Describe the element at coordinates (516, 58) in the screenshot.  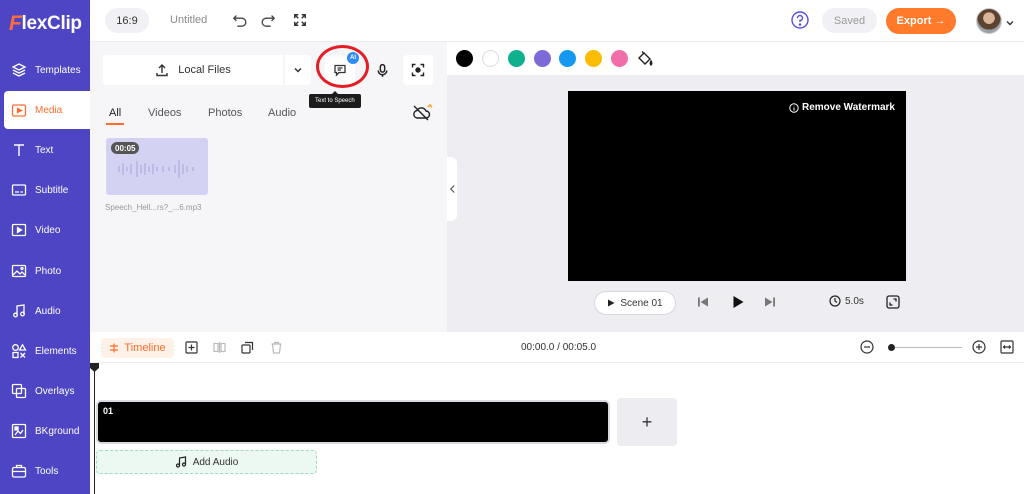
I see `color-swatch-green` at that location.